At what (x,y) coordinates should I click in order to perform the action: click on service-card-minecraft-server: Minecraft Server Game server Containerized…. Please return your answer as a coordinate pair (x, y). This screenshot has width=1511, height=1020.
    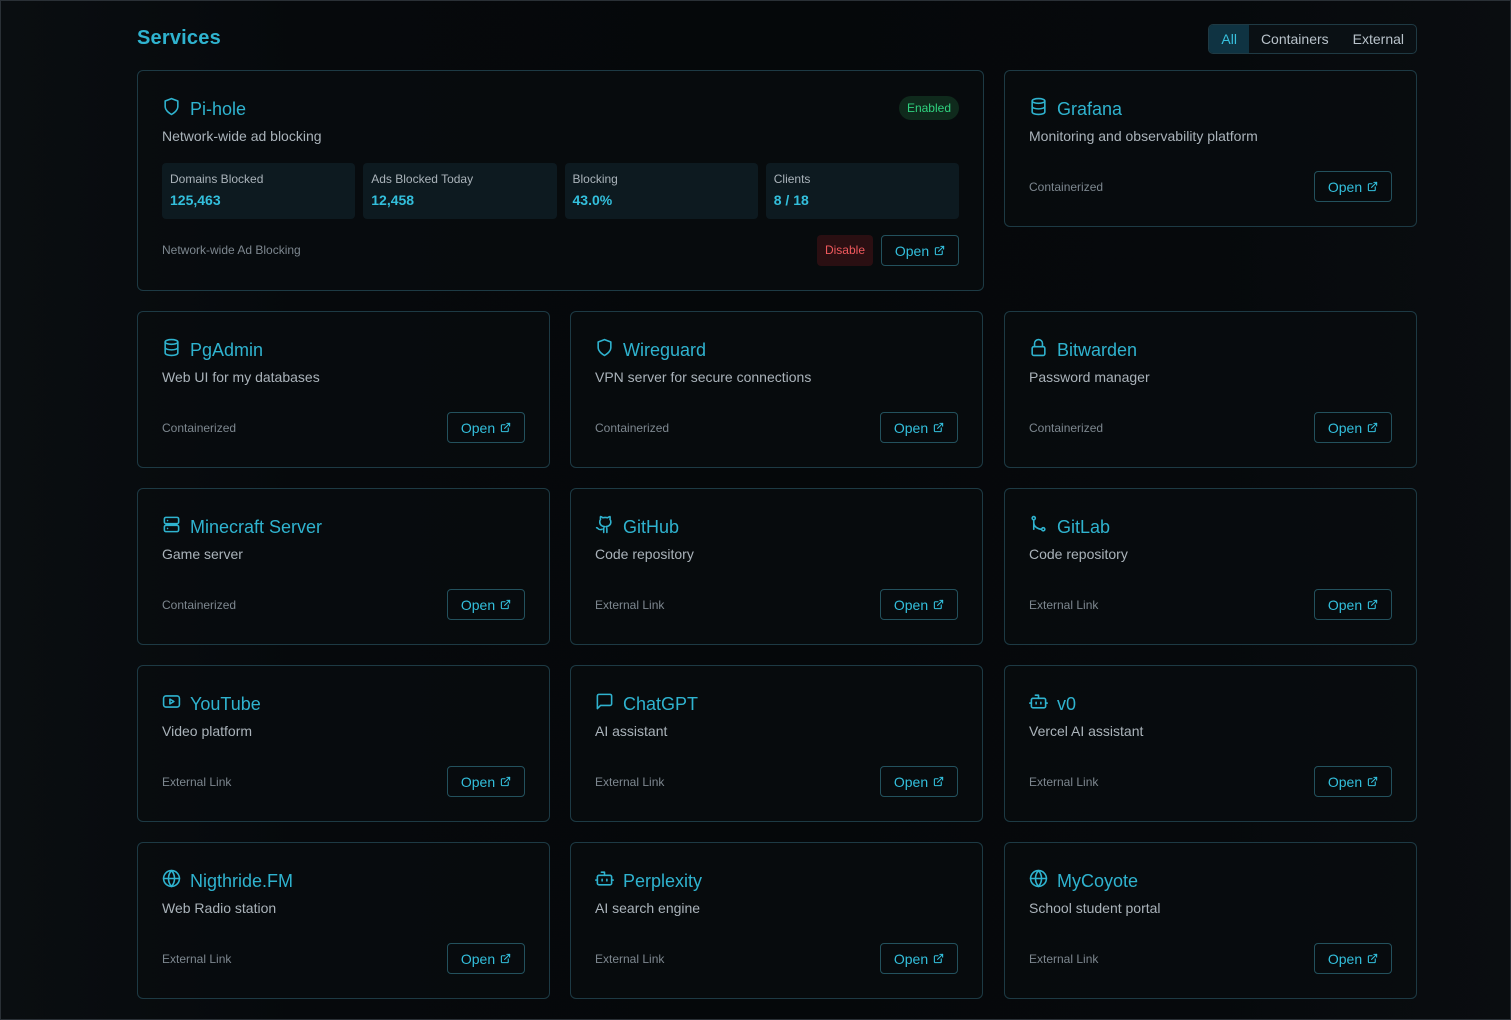
    Looking at the image, I should click on (343, 566).